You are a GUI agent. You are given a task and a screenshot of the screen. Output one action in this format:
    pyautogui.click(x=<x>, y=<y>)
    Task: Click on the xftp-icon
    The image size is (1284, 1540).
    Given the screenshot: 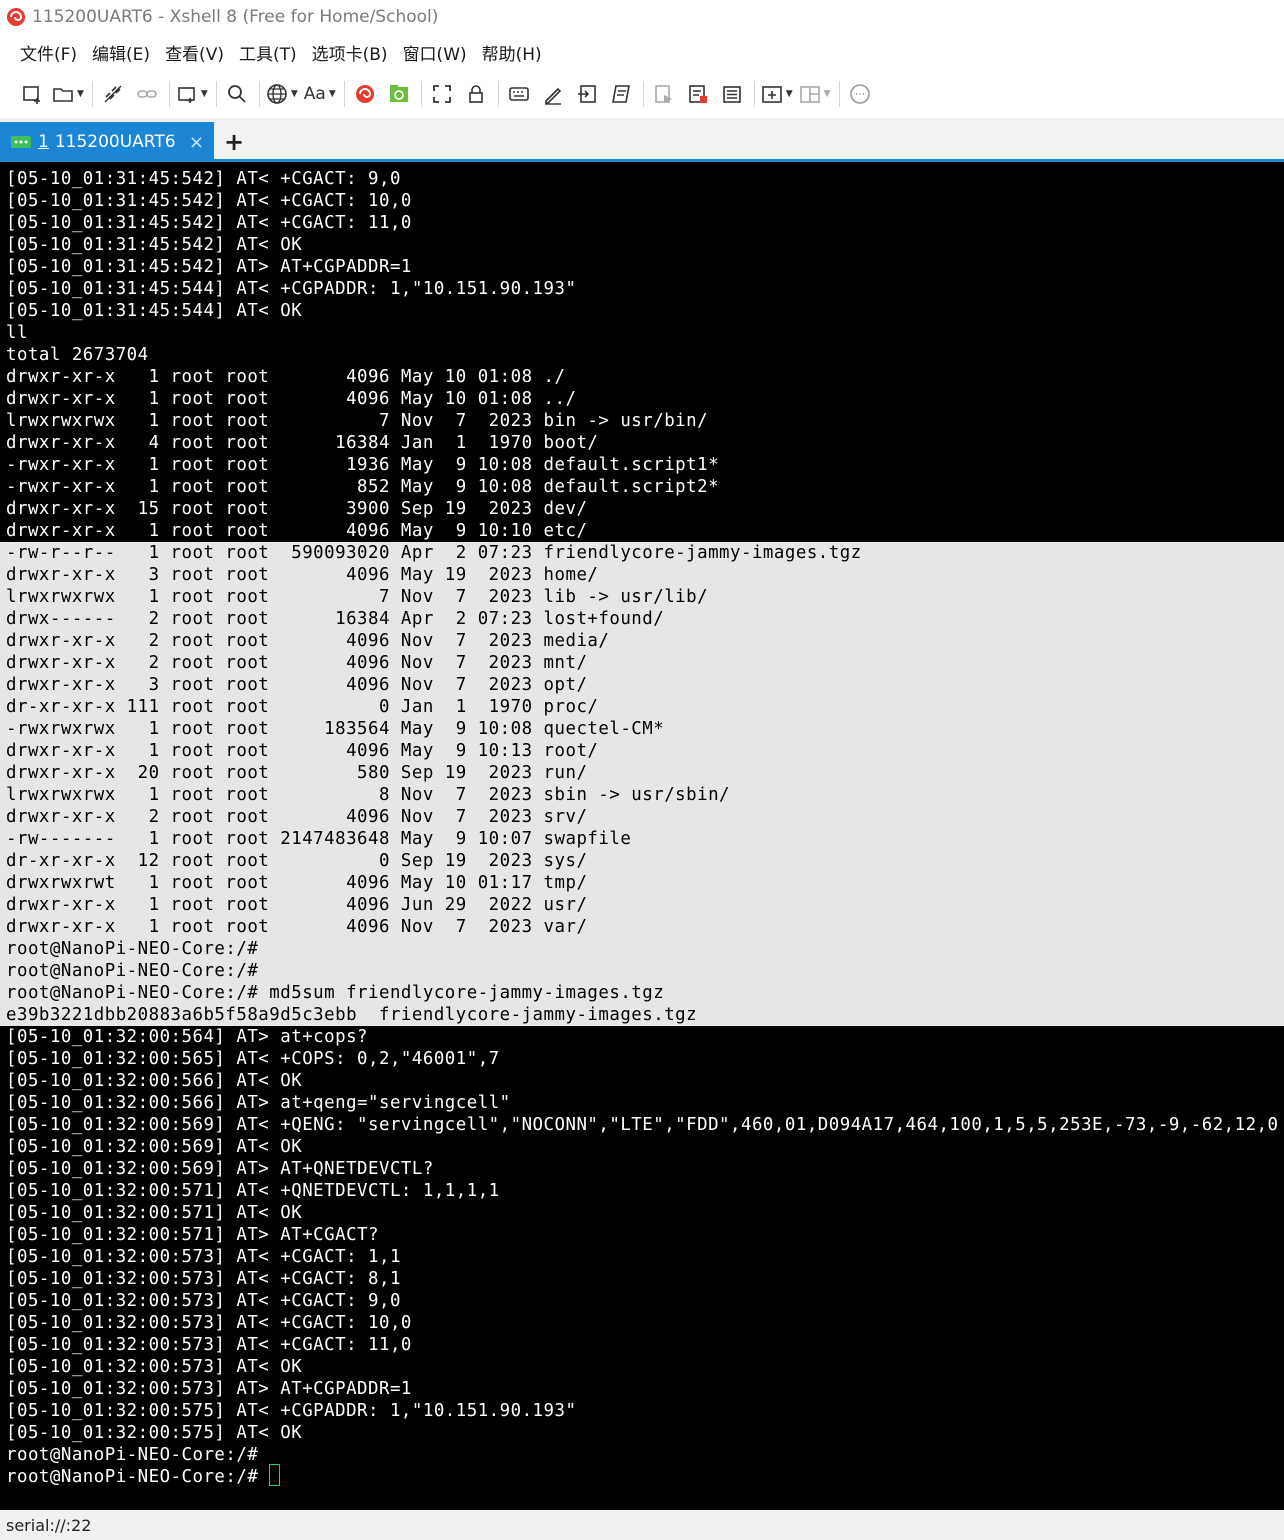 What is the action you would take?
    pyautogui.click(x=398, y=93)
    